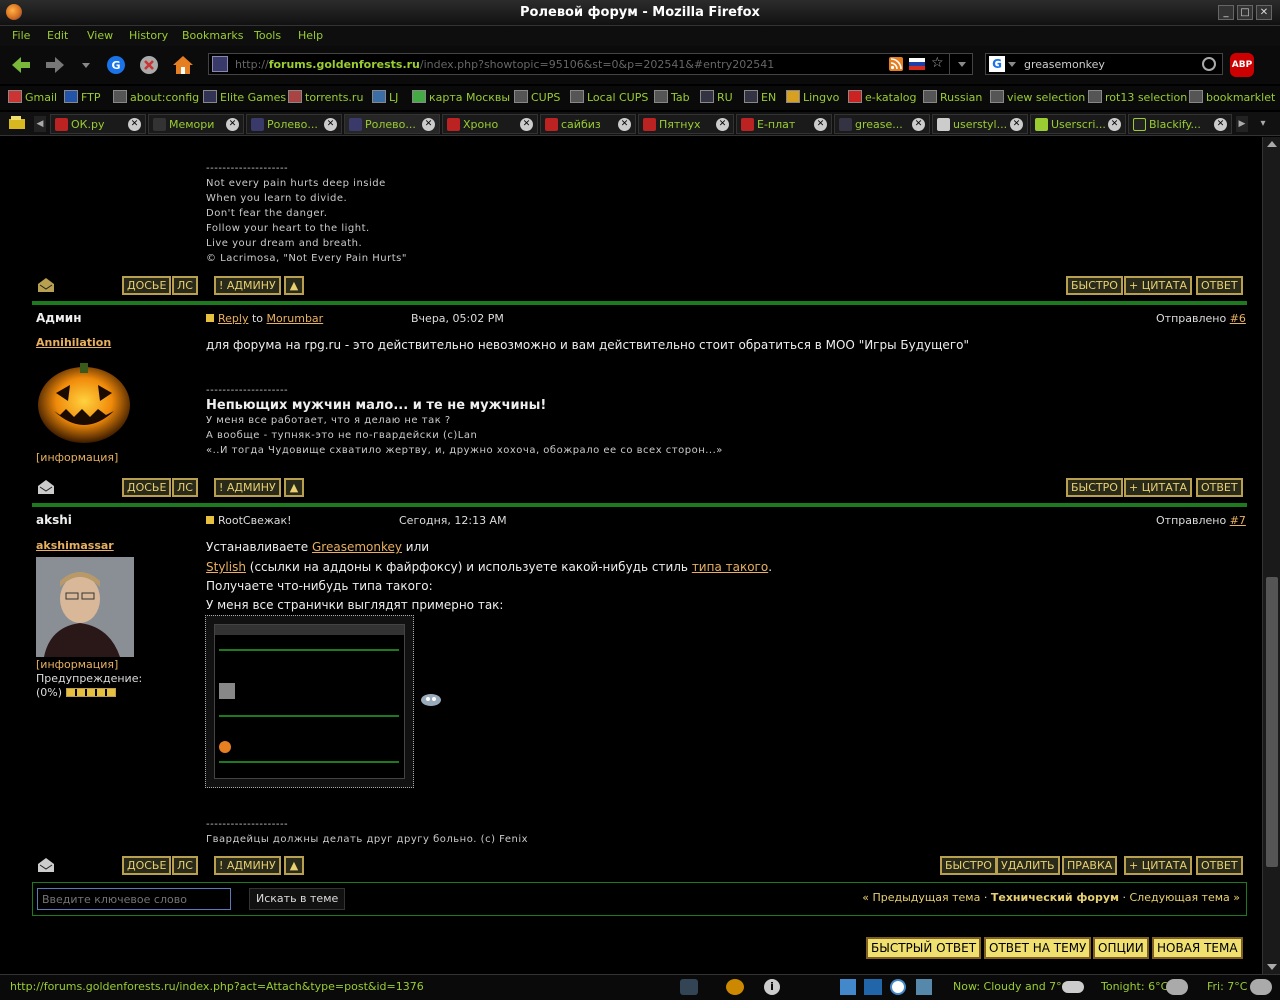 This screenshot has width=1280, height=1000. I want to click on post7-dossier-button: ДОСЬЕ, so click(147, 865).